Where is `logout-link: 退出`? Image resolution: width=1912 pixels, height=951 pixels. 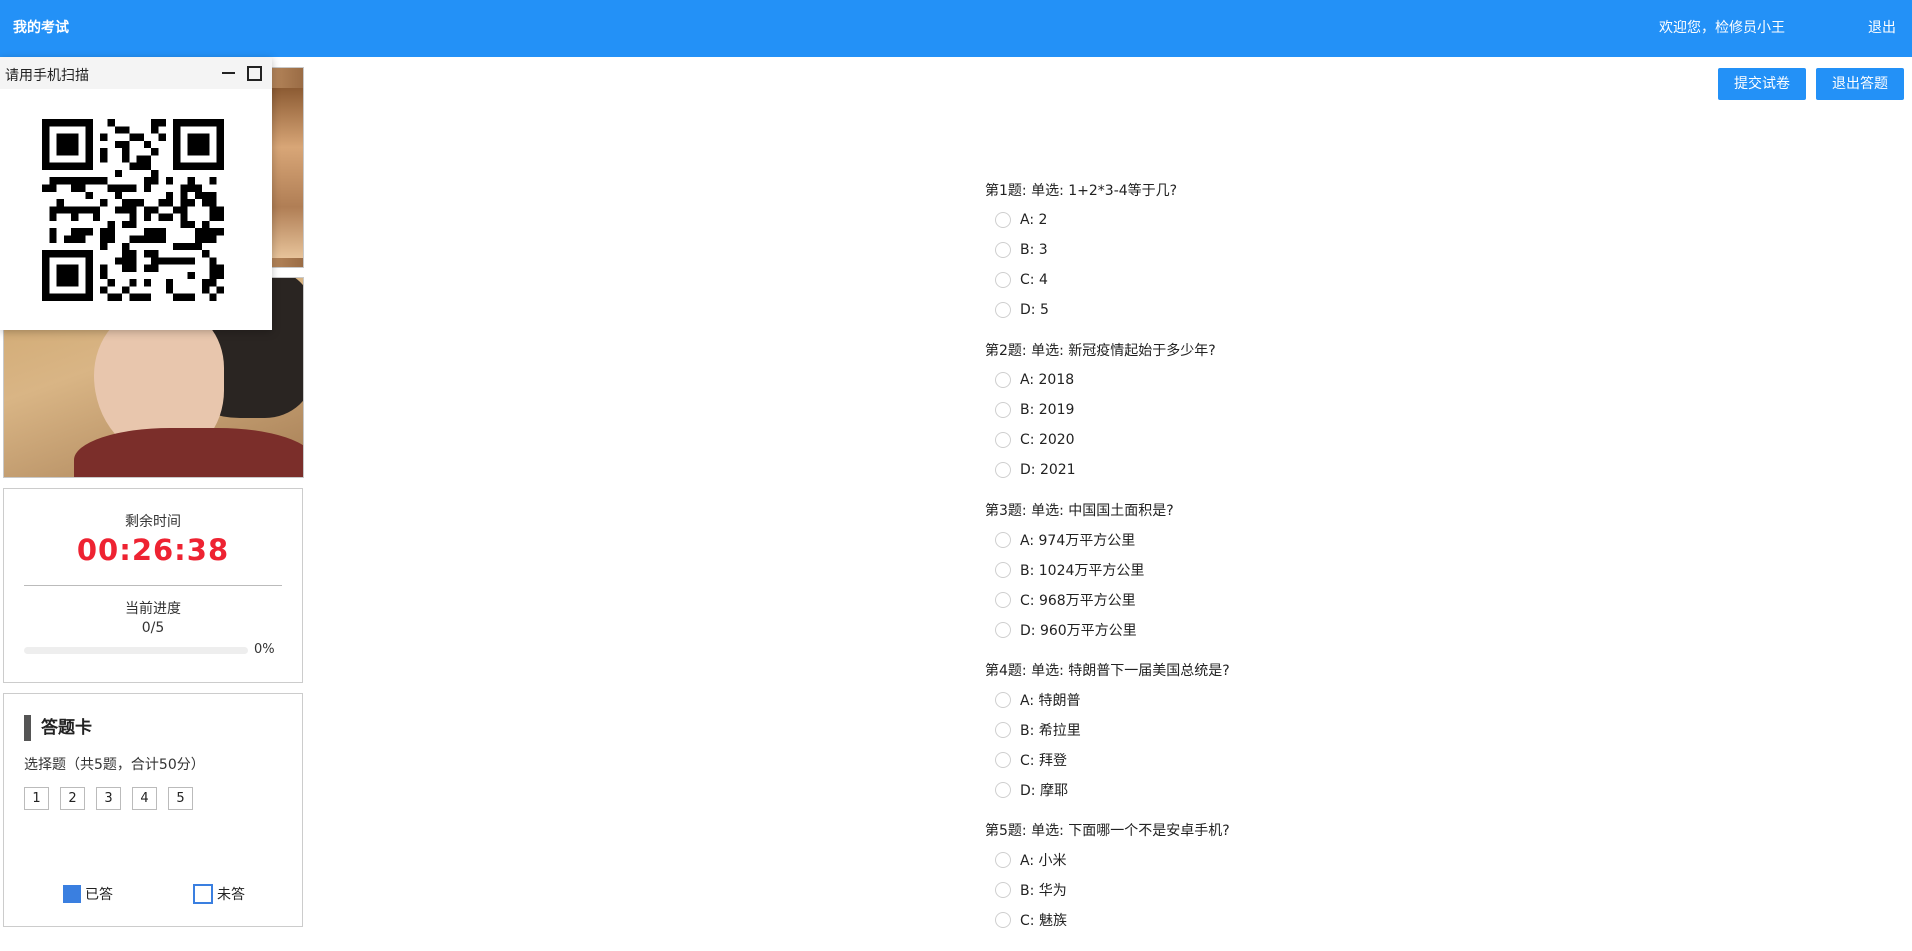
logout-link: 退出 is located at coordinates (1882, 27).